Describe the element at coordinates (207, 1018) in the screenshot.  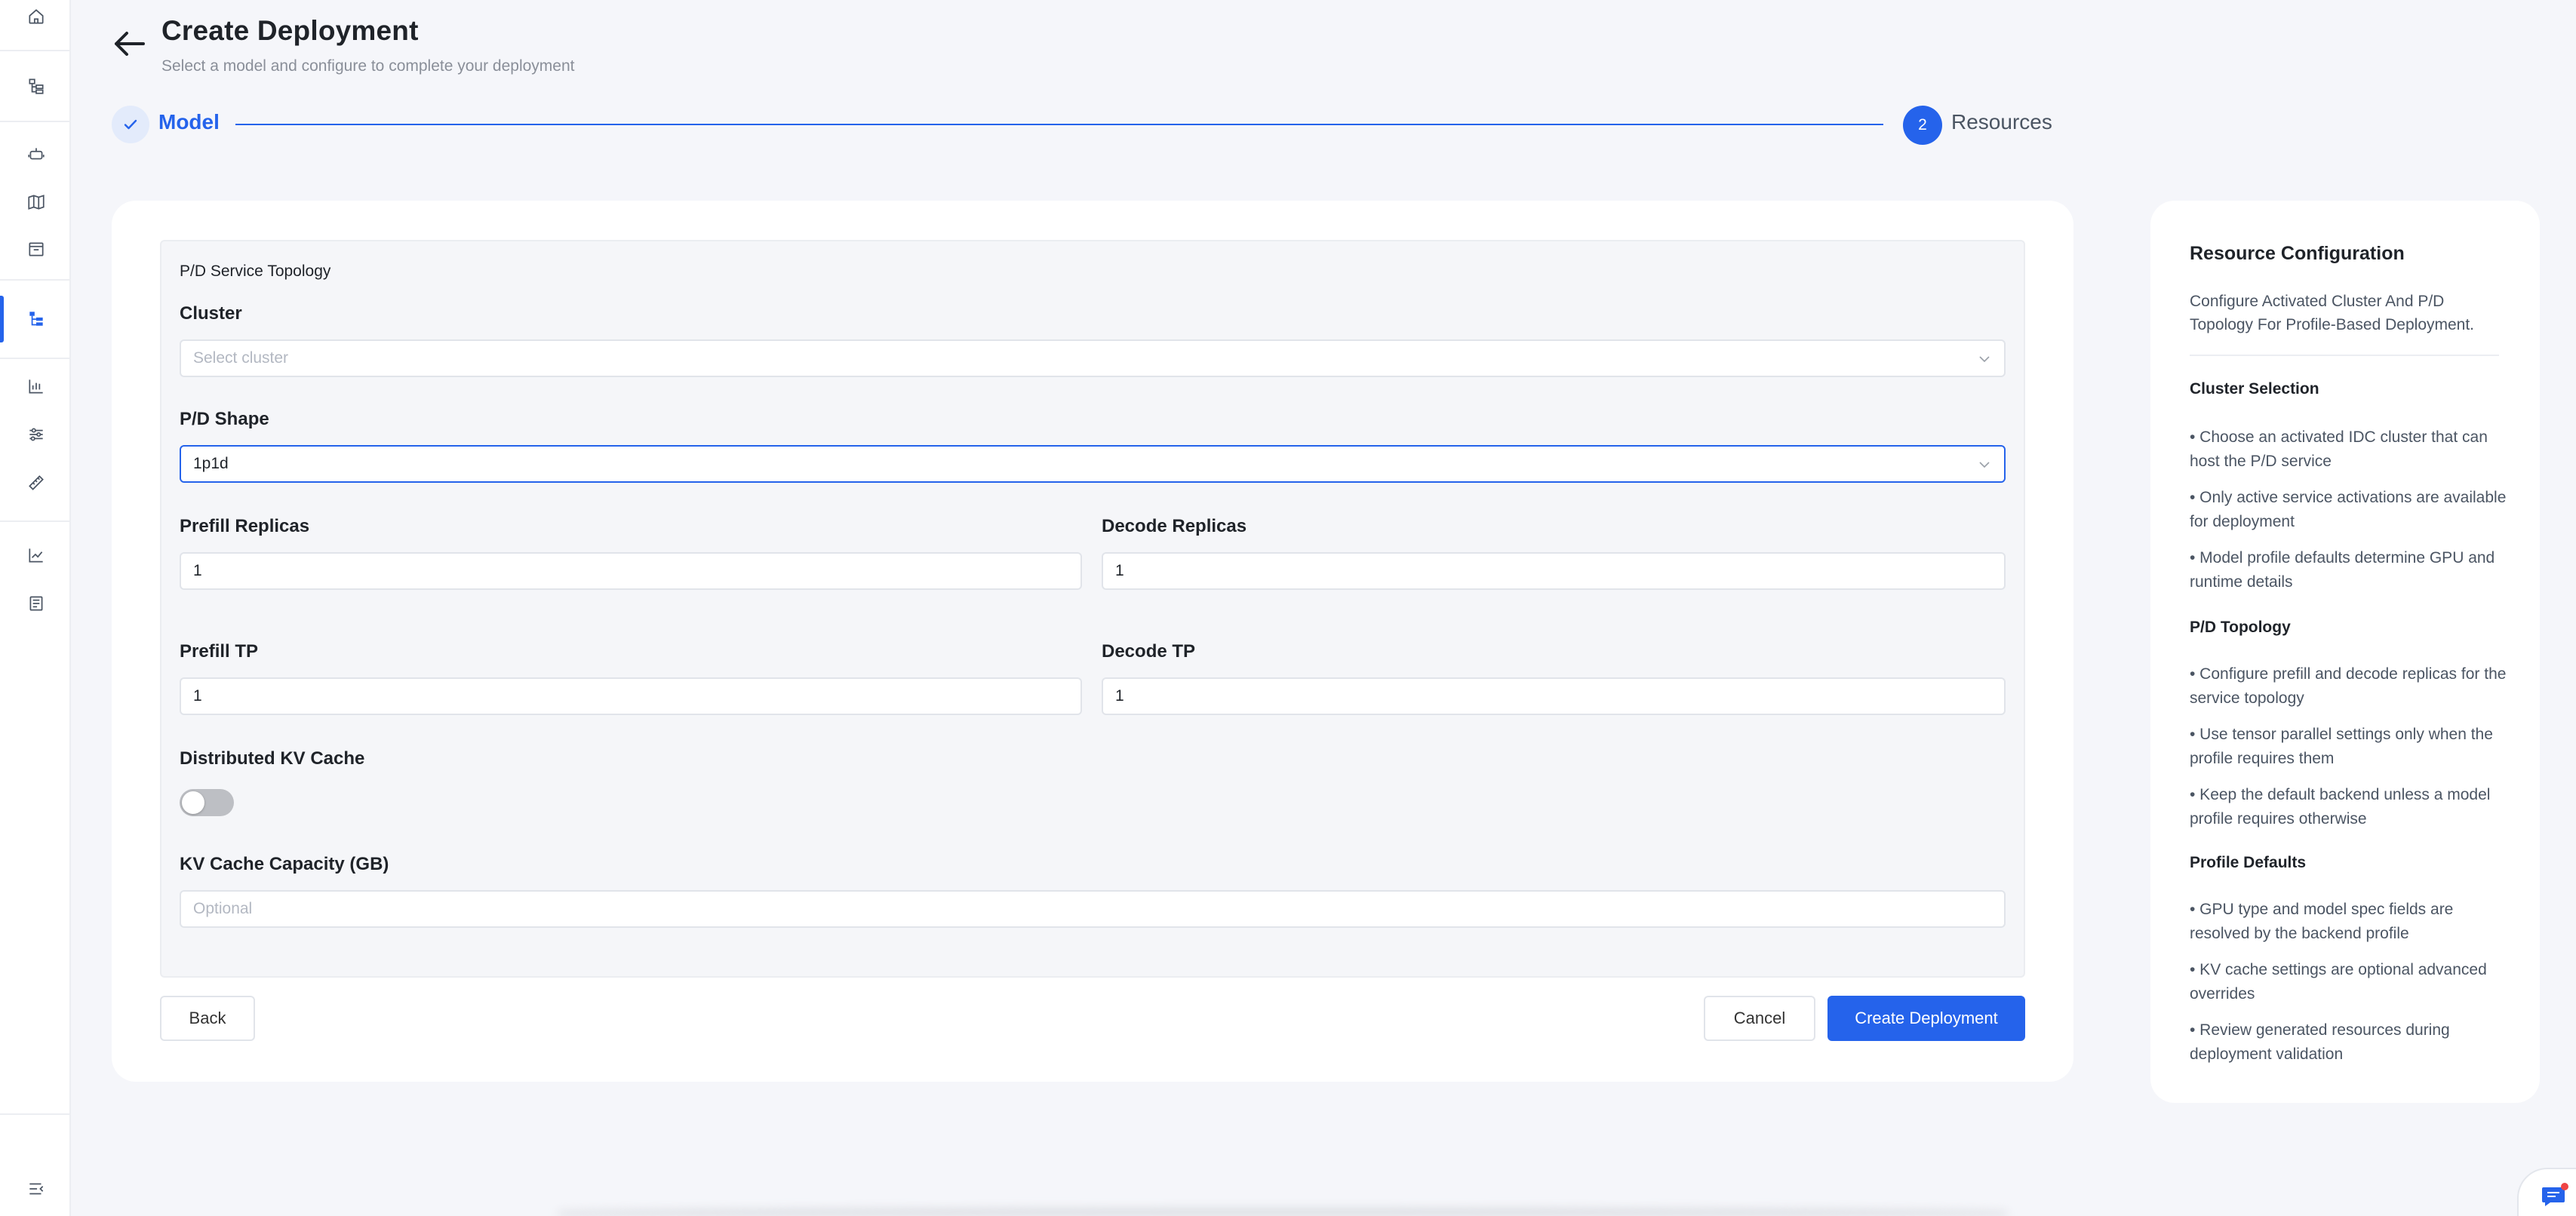
I see `back-button: Back` at that location.